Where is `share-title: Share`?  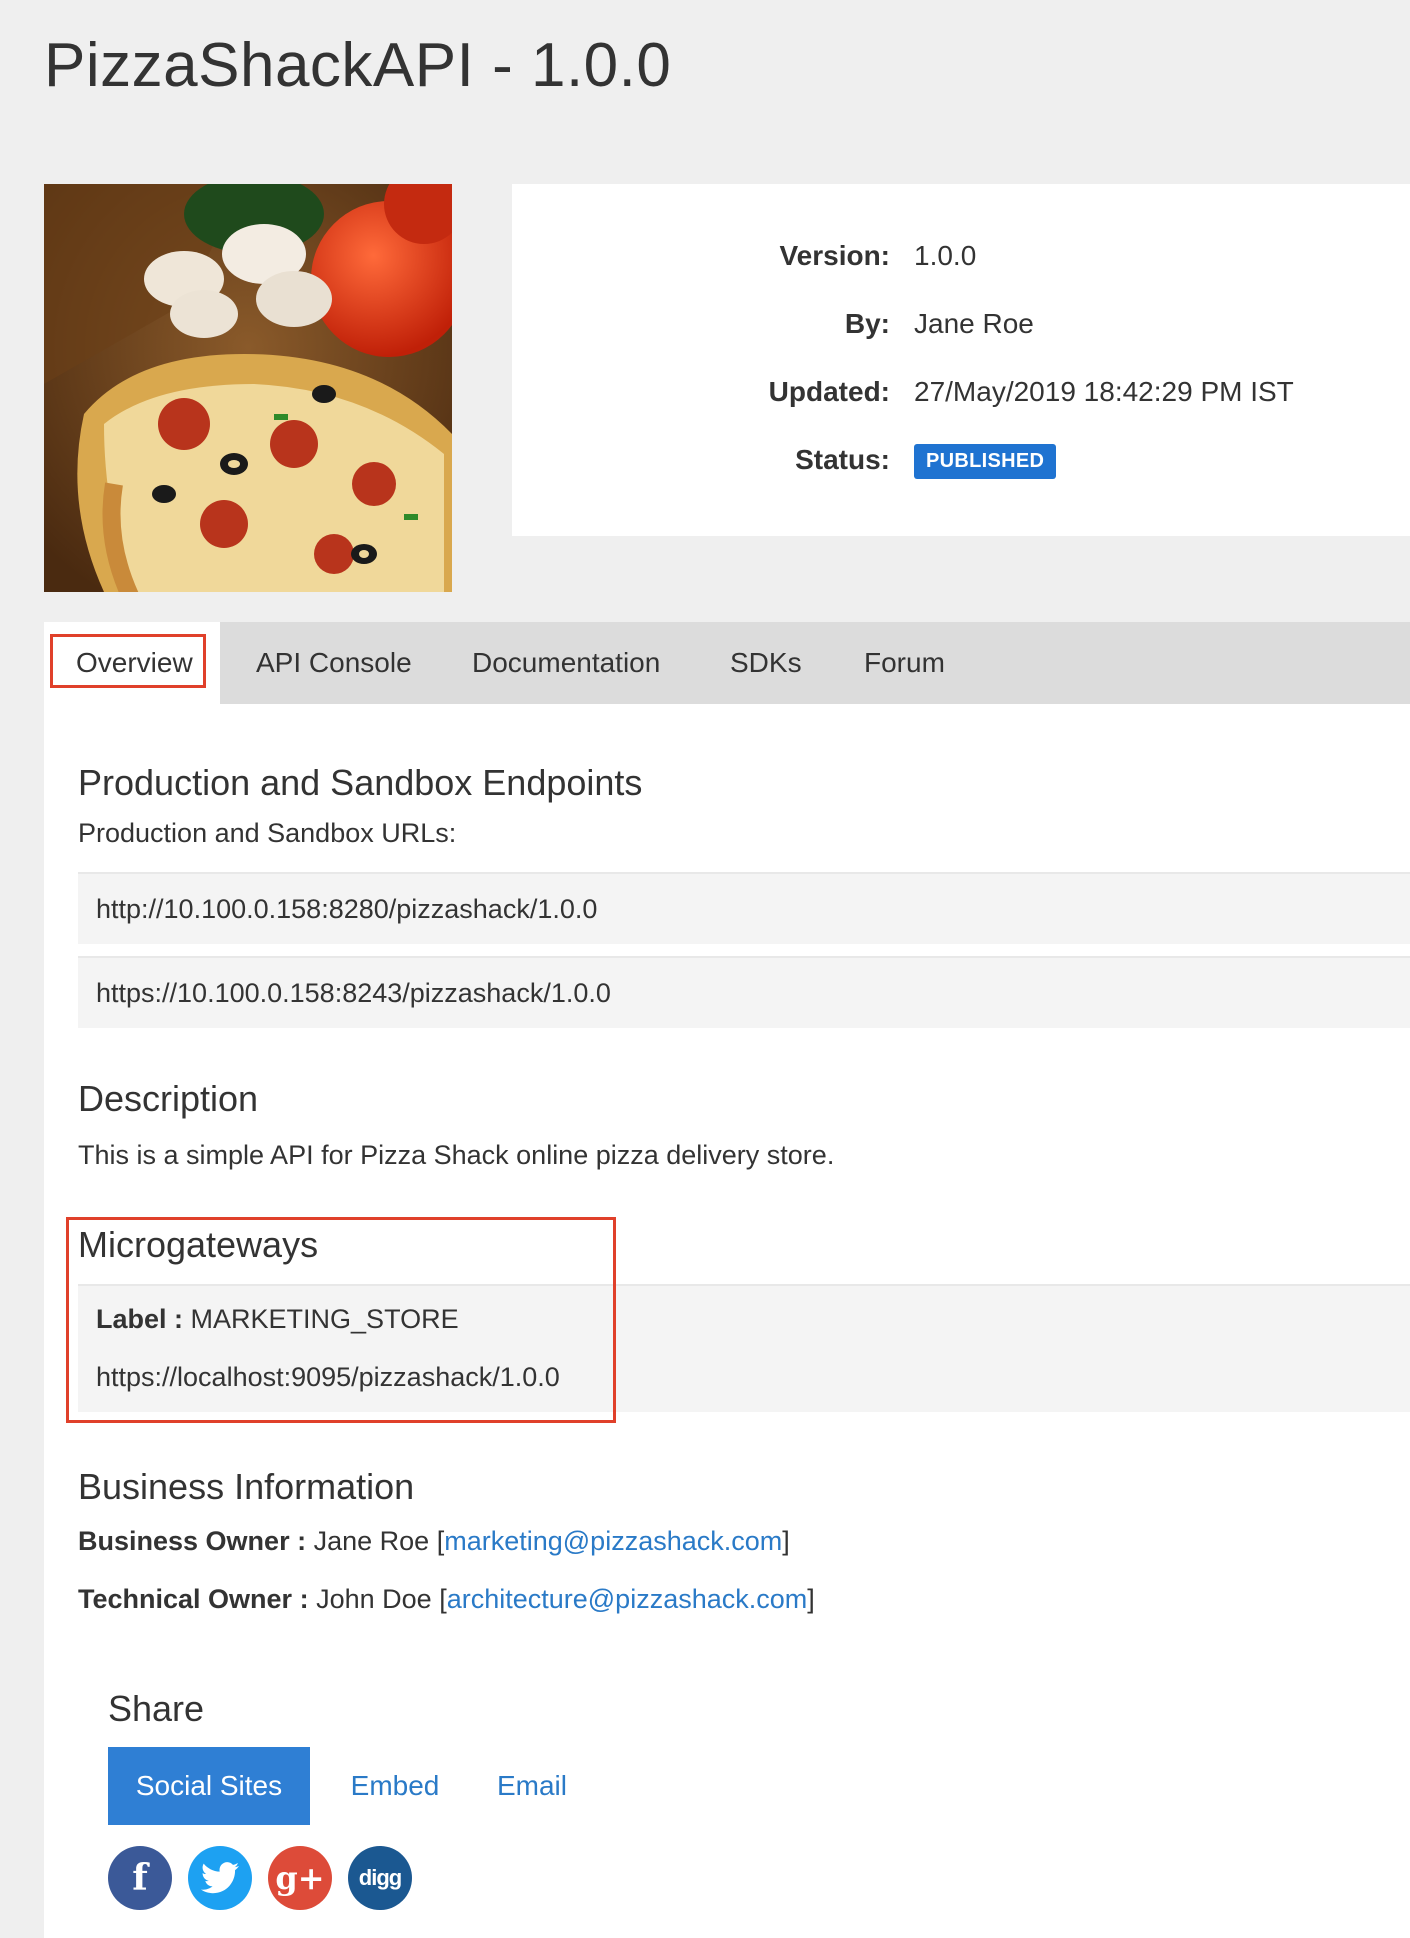
share-title: Share is located at coordinates (156, 1708).